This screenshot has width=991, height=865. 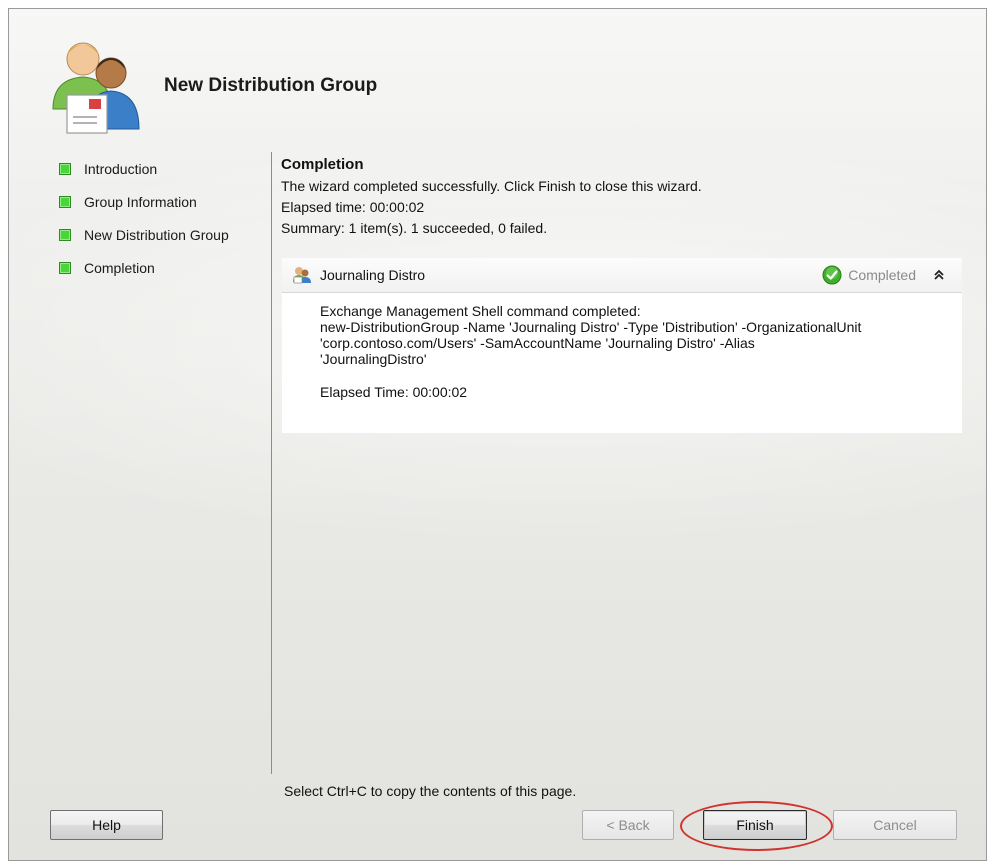 I want to click on wizard-title: New Distribution Group, so click(x=271, y=85).